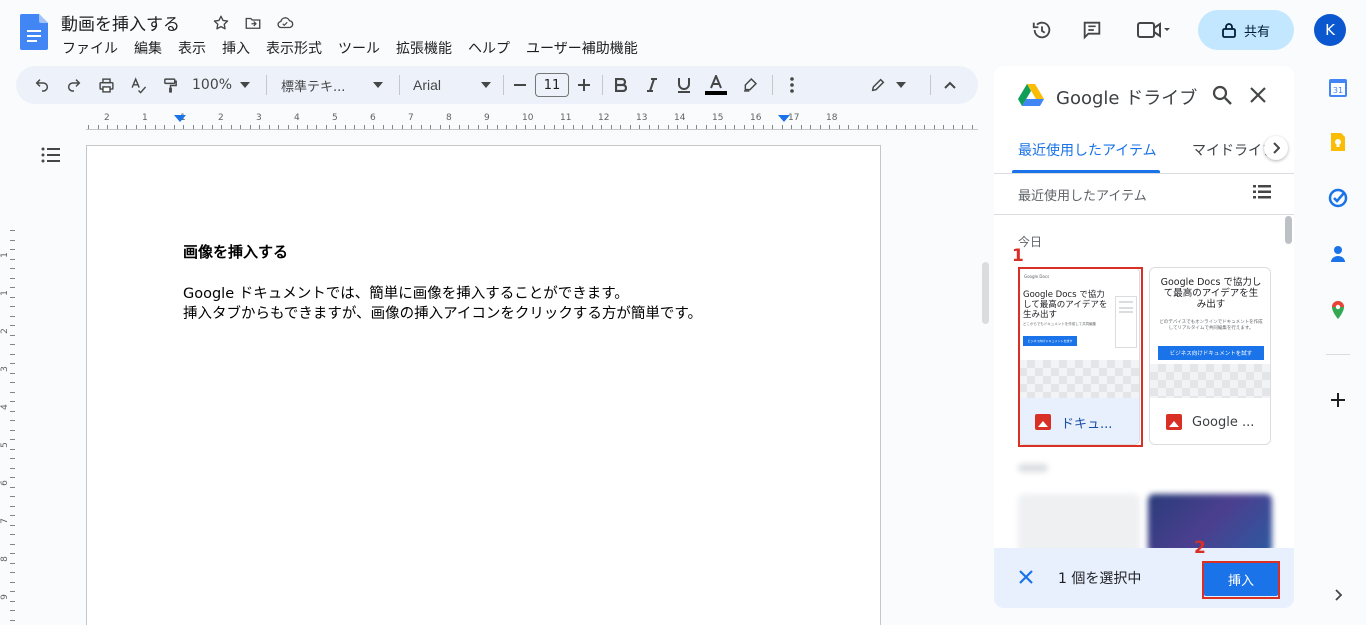 Image resolution: width=1366 pixels, height=625 pixels. I want to click on section-header: 最近使用したアイテム, so click(1082, 196).